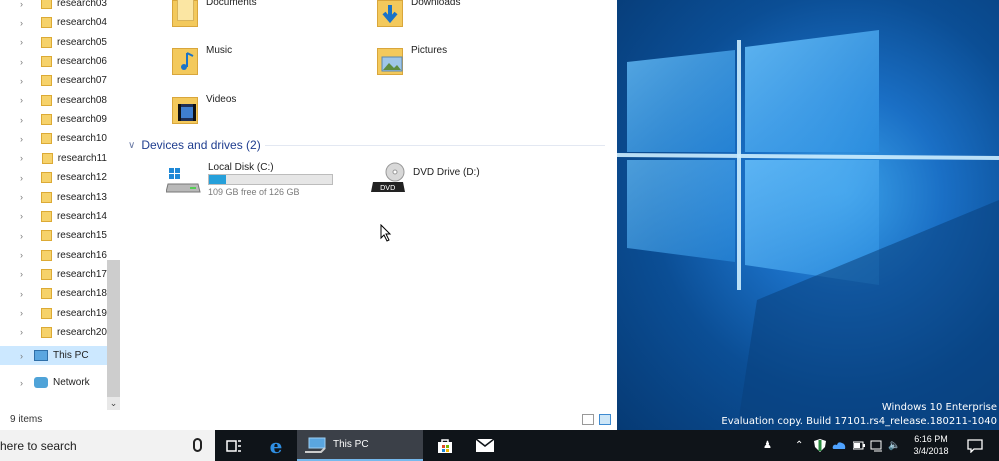 The height and width of the screenshot is (461, 999). I want to click on volume-speaker-icon: 🔈, so click(894, 445).